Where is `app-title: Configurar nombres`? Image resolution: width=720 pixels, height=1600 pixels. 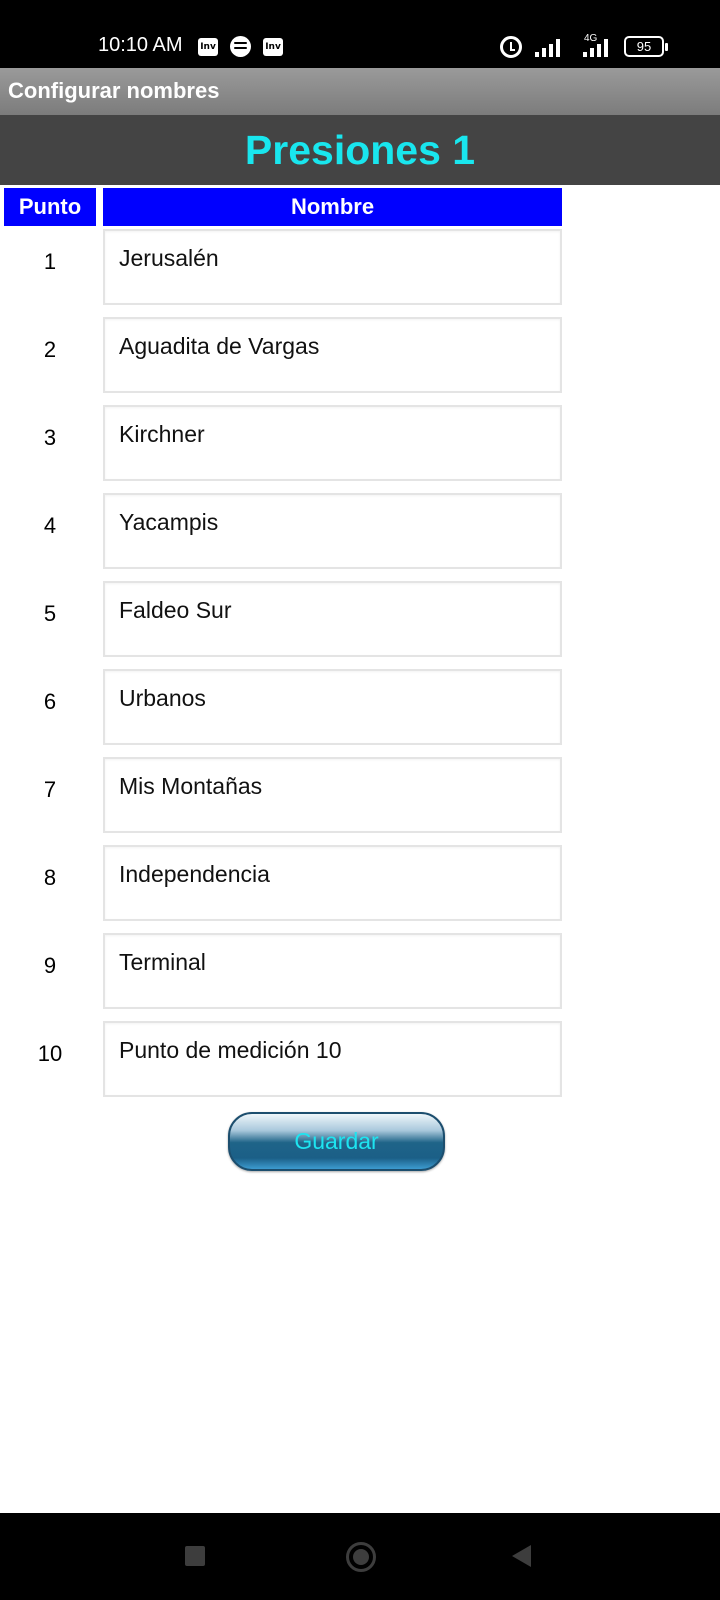
app-title: Configurar nombres is located at coordinates (114, 90).